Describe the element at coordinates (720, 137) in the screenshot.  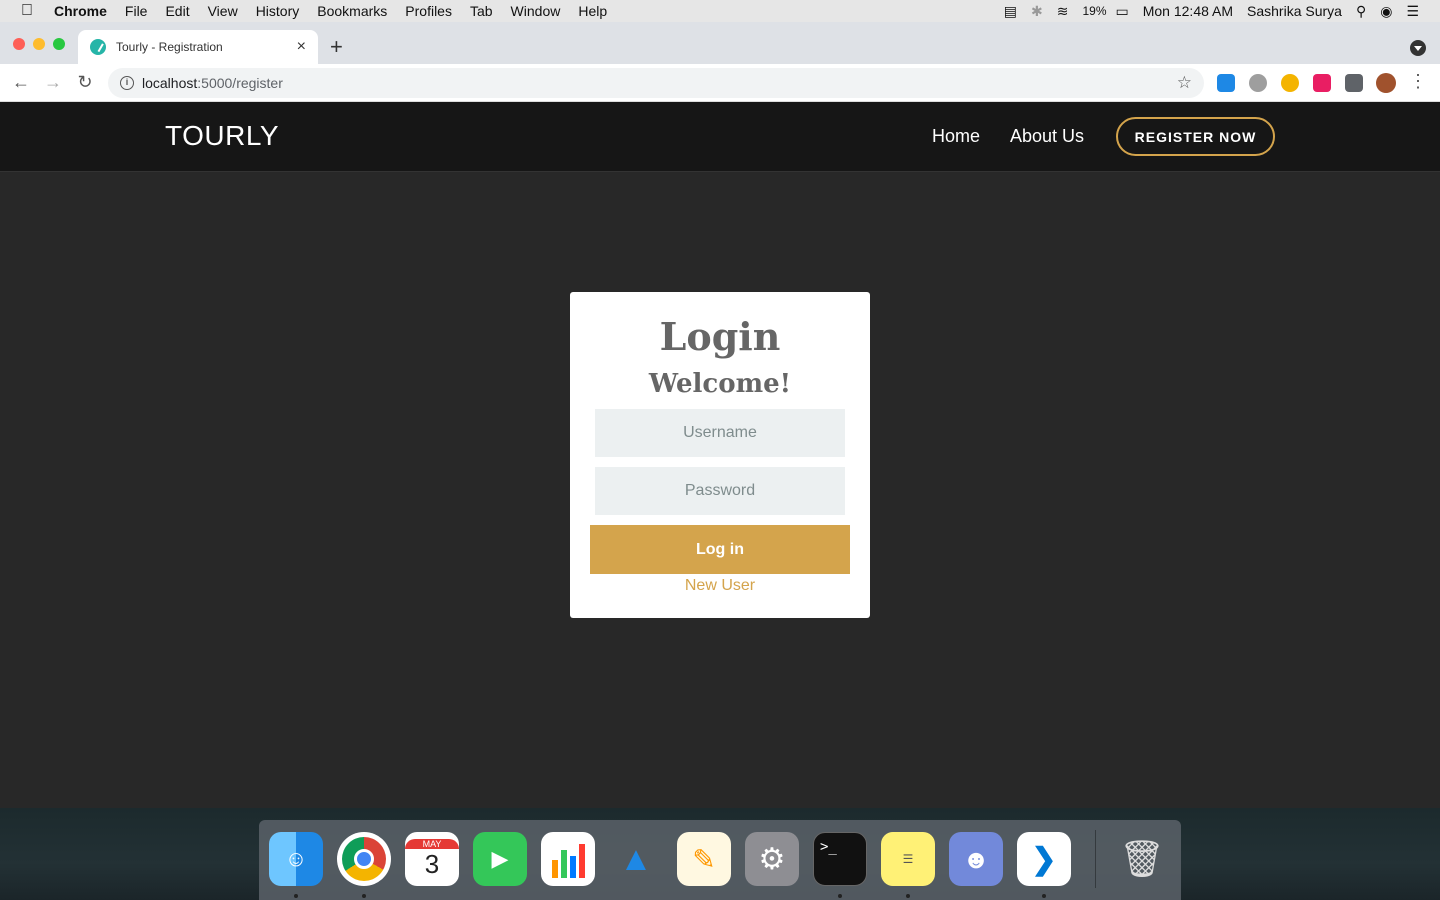
I see `site-navbar: TOURLY Home About Us REGISTER NOW` at that location.